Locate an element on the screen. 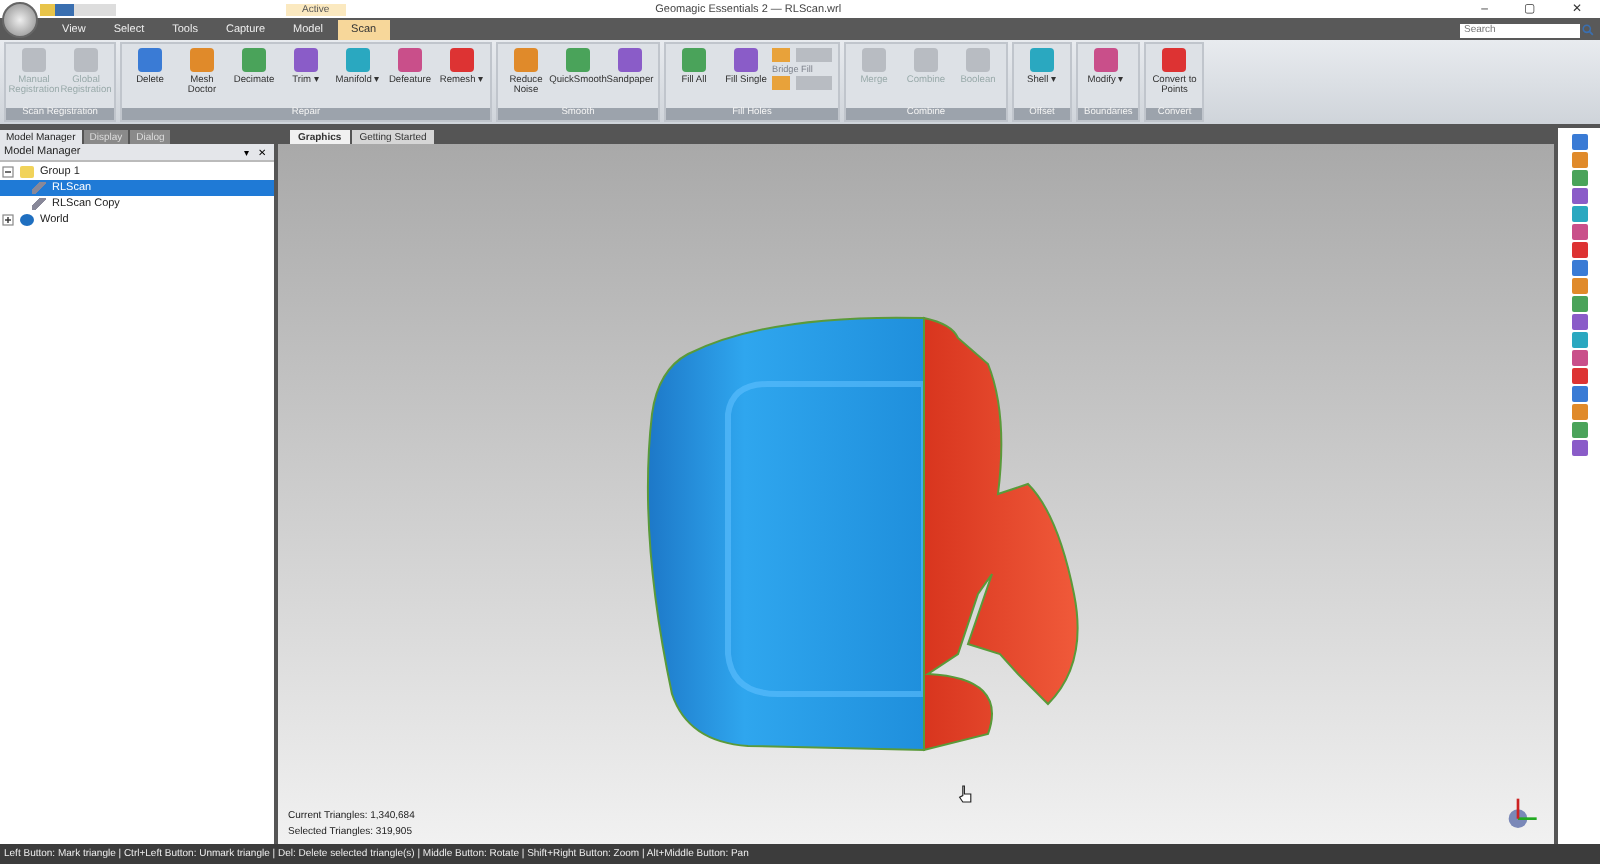  quick-access-toolbar is located at coordinates (78, 9).